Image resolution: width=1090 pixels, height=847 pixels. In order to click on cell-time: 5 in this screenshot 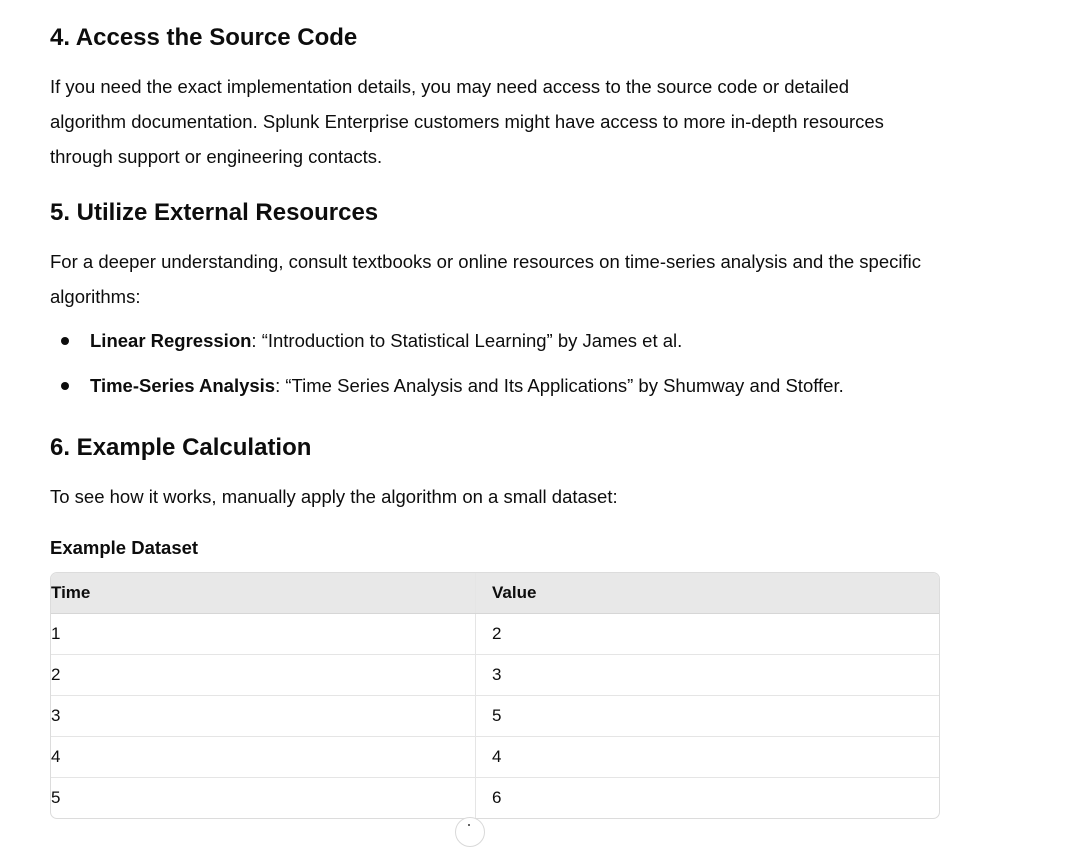, I will do `click(263, 797)`.